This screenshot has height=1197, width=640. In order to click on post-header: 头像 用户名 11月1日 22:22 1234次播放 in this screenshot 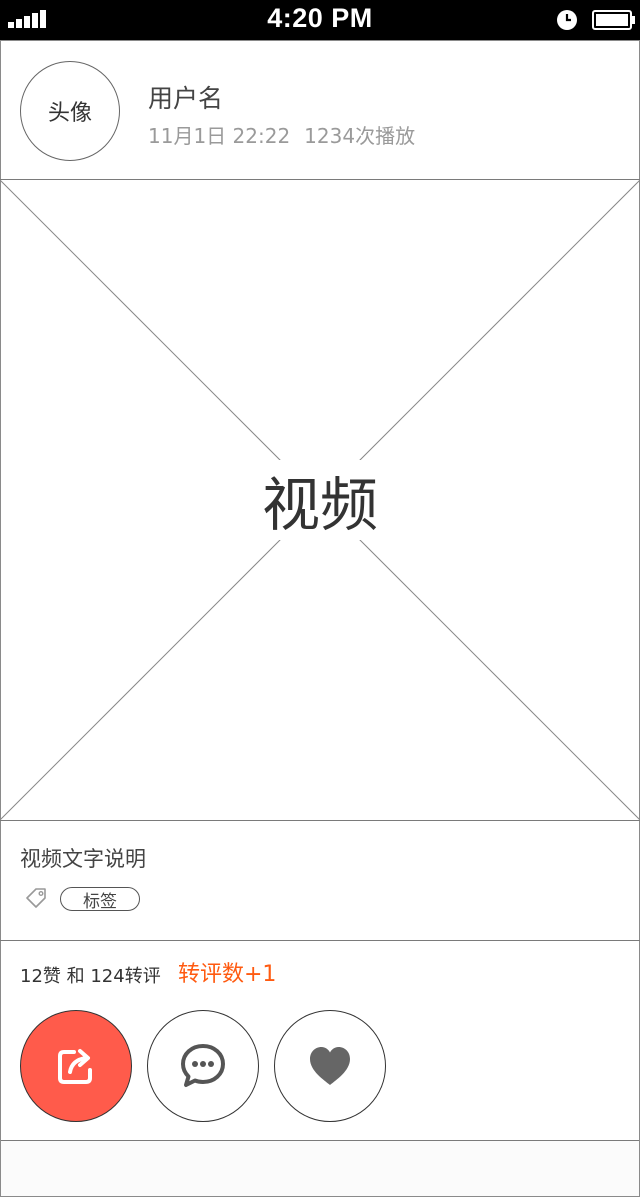, I will do `click(320, 110)`.